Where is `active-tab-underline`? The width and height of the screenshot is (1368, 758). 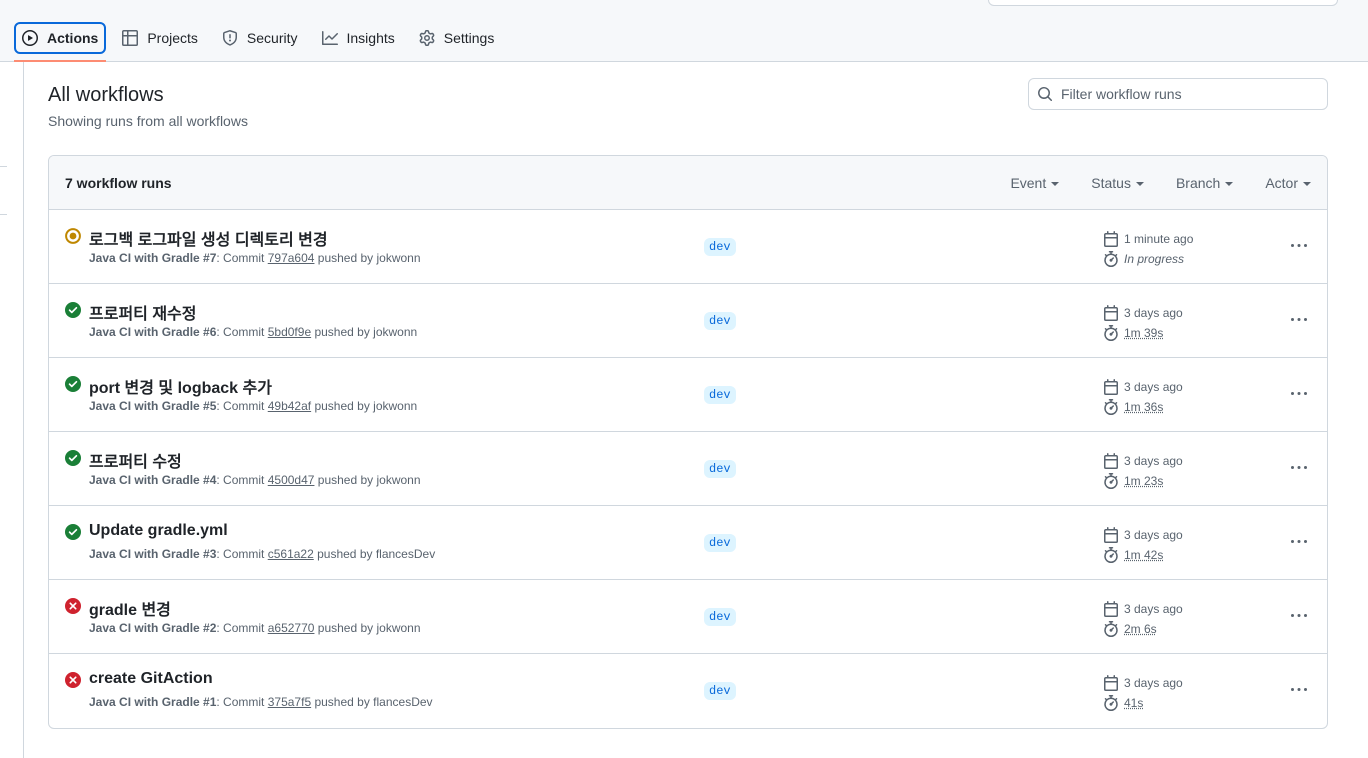
active-tab-underline is located at coordinates (60, 61).